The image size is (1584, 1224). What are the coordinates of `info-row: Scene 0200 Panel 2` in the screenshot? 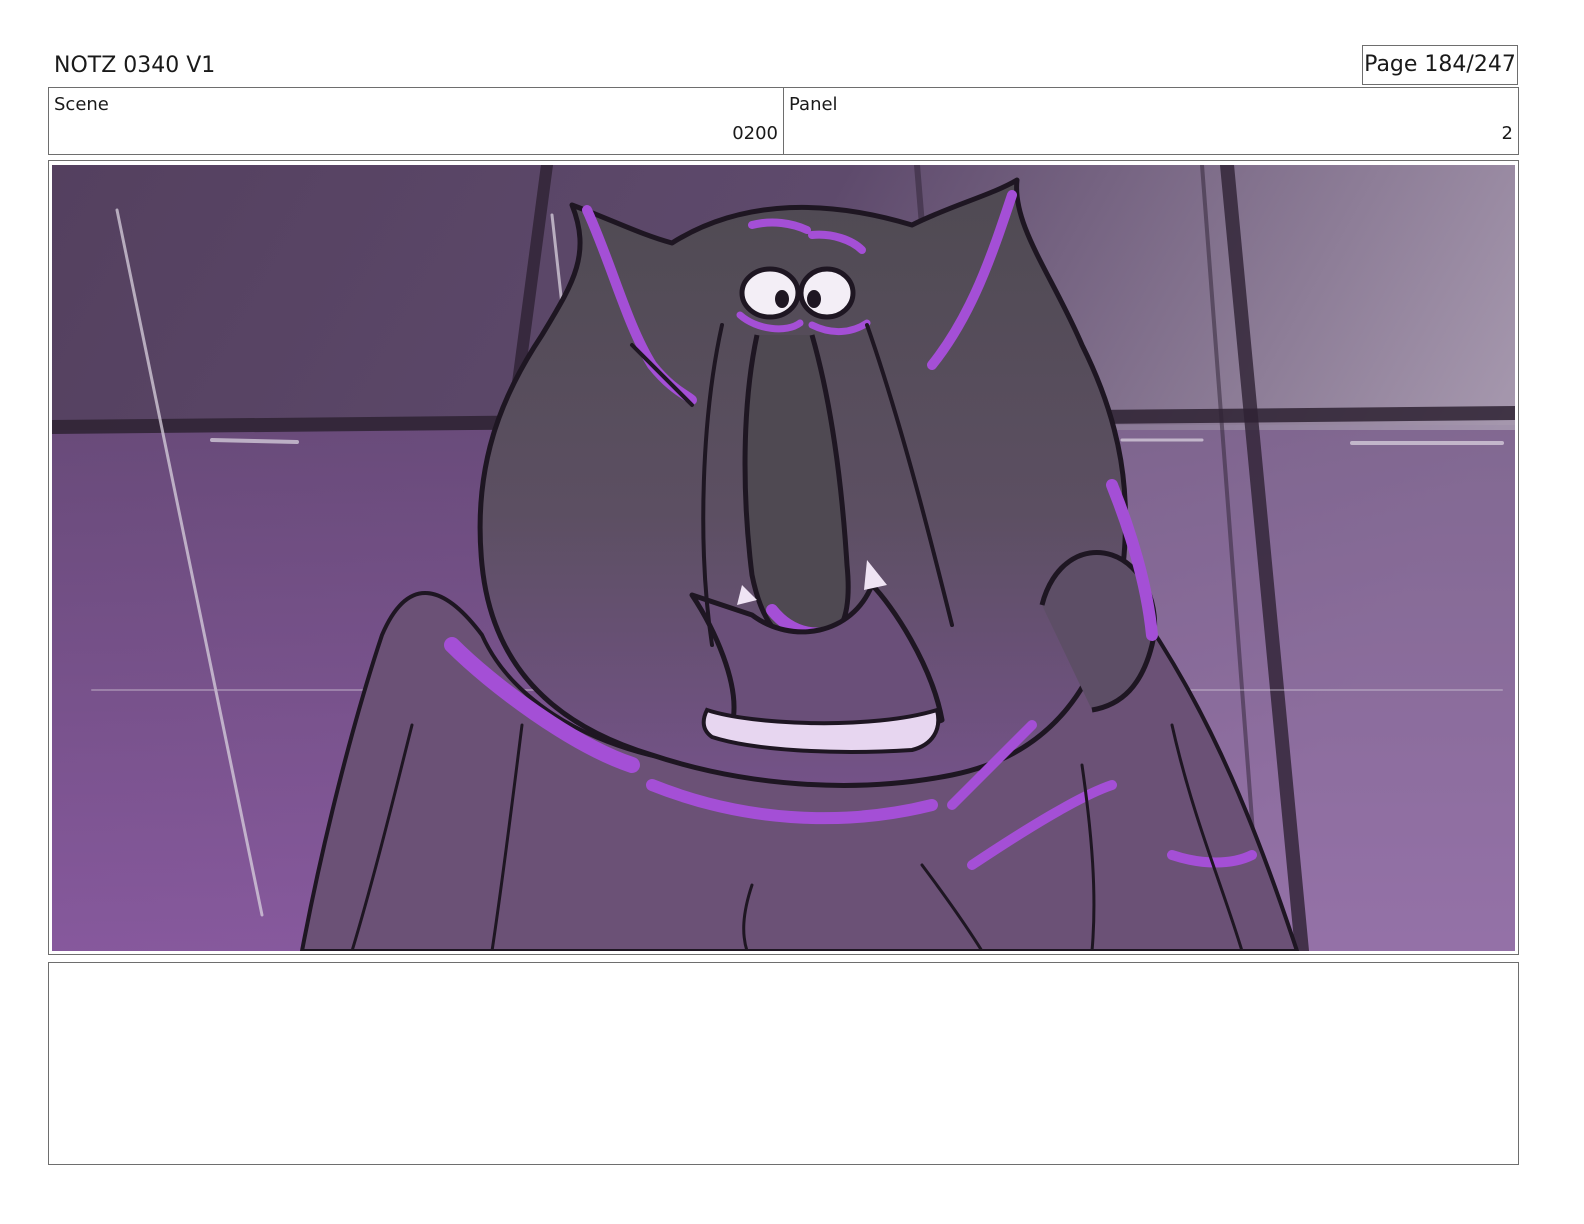 It's located at (783, 121).